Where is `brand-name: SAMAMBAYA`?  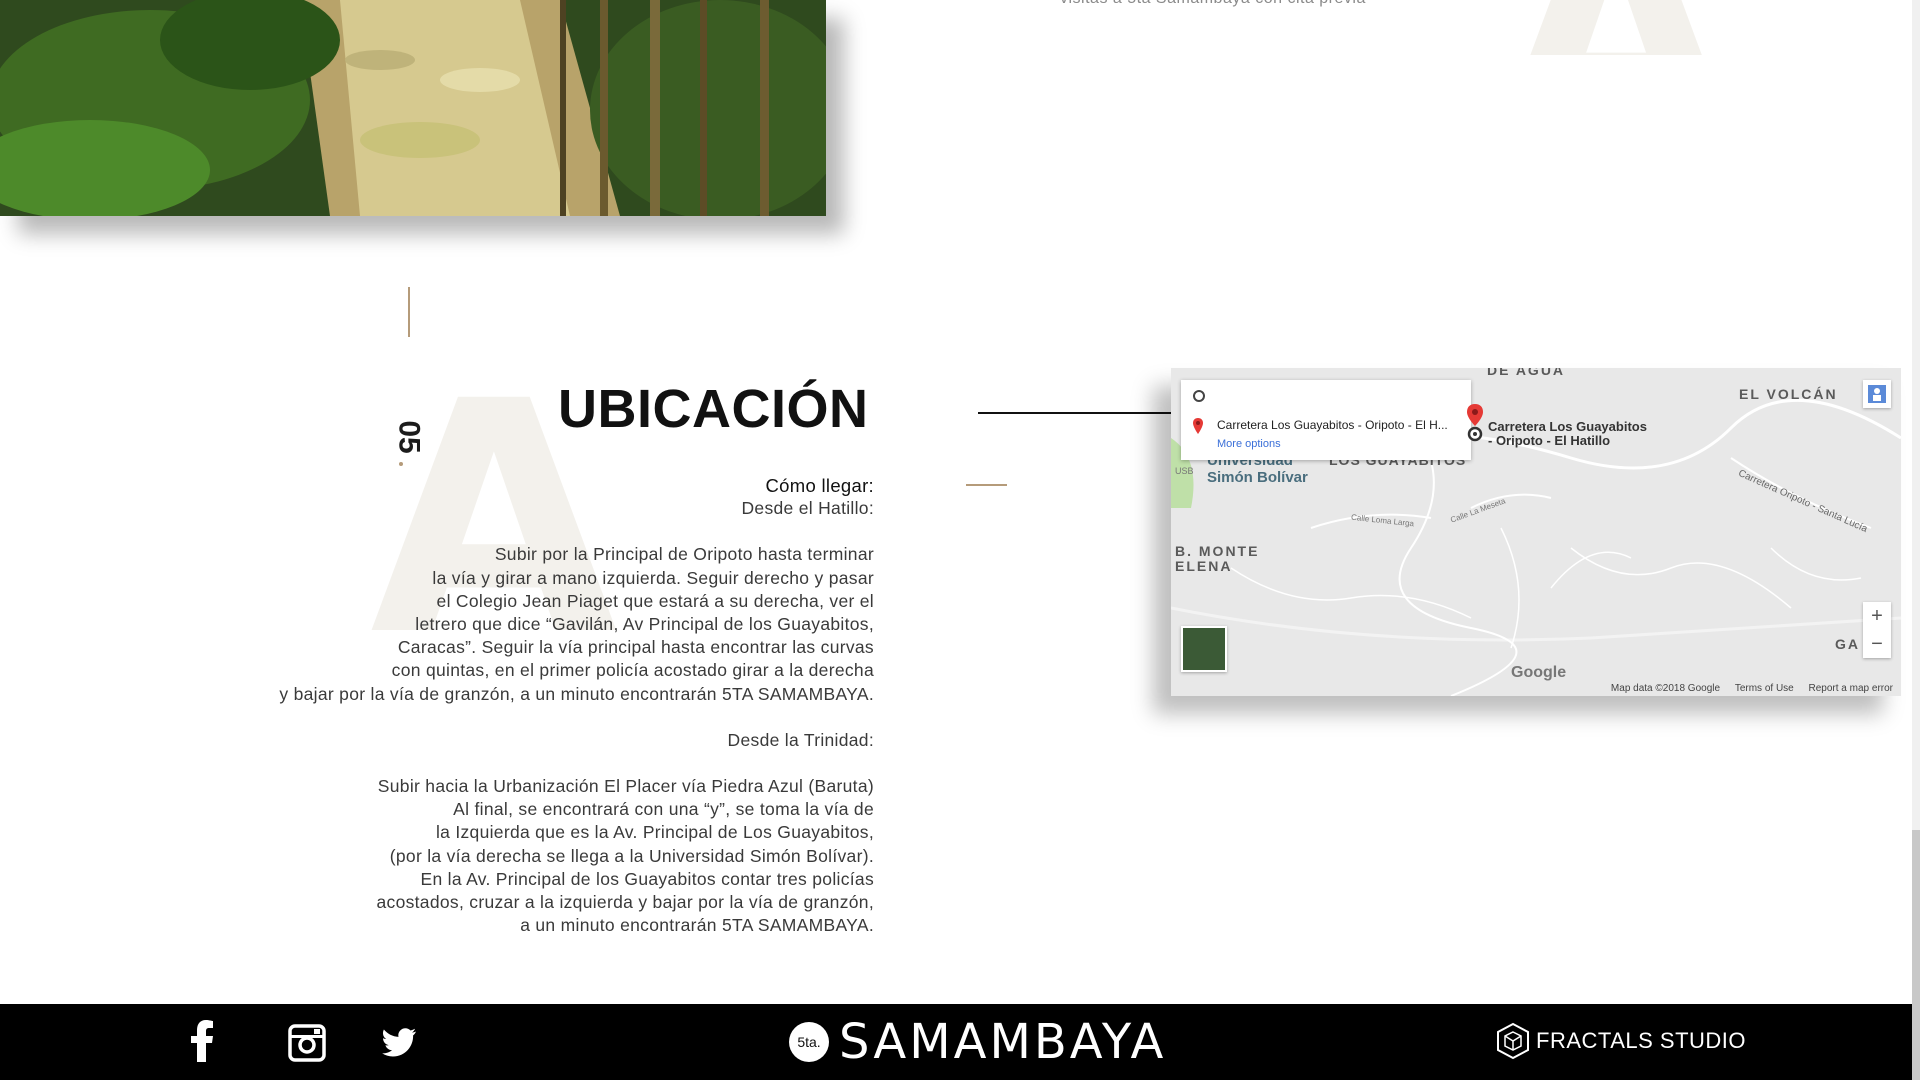 brand-name: SAMAMBAYA is located at coordinates (1003, 1042).